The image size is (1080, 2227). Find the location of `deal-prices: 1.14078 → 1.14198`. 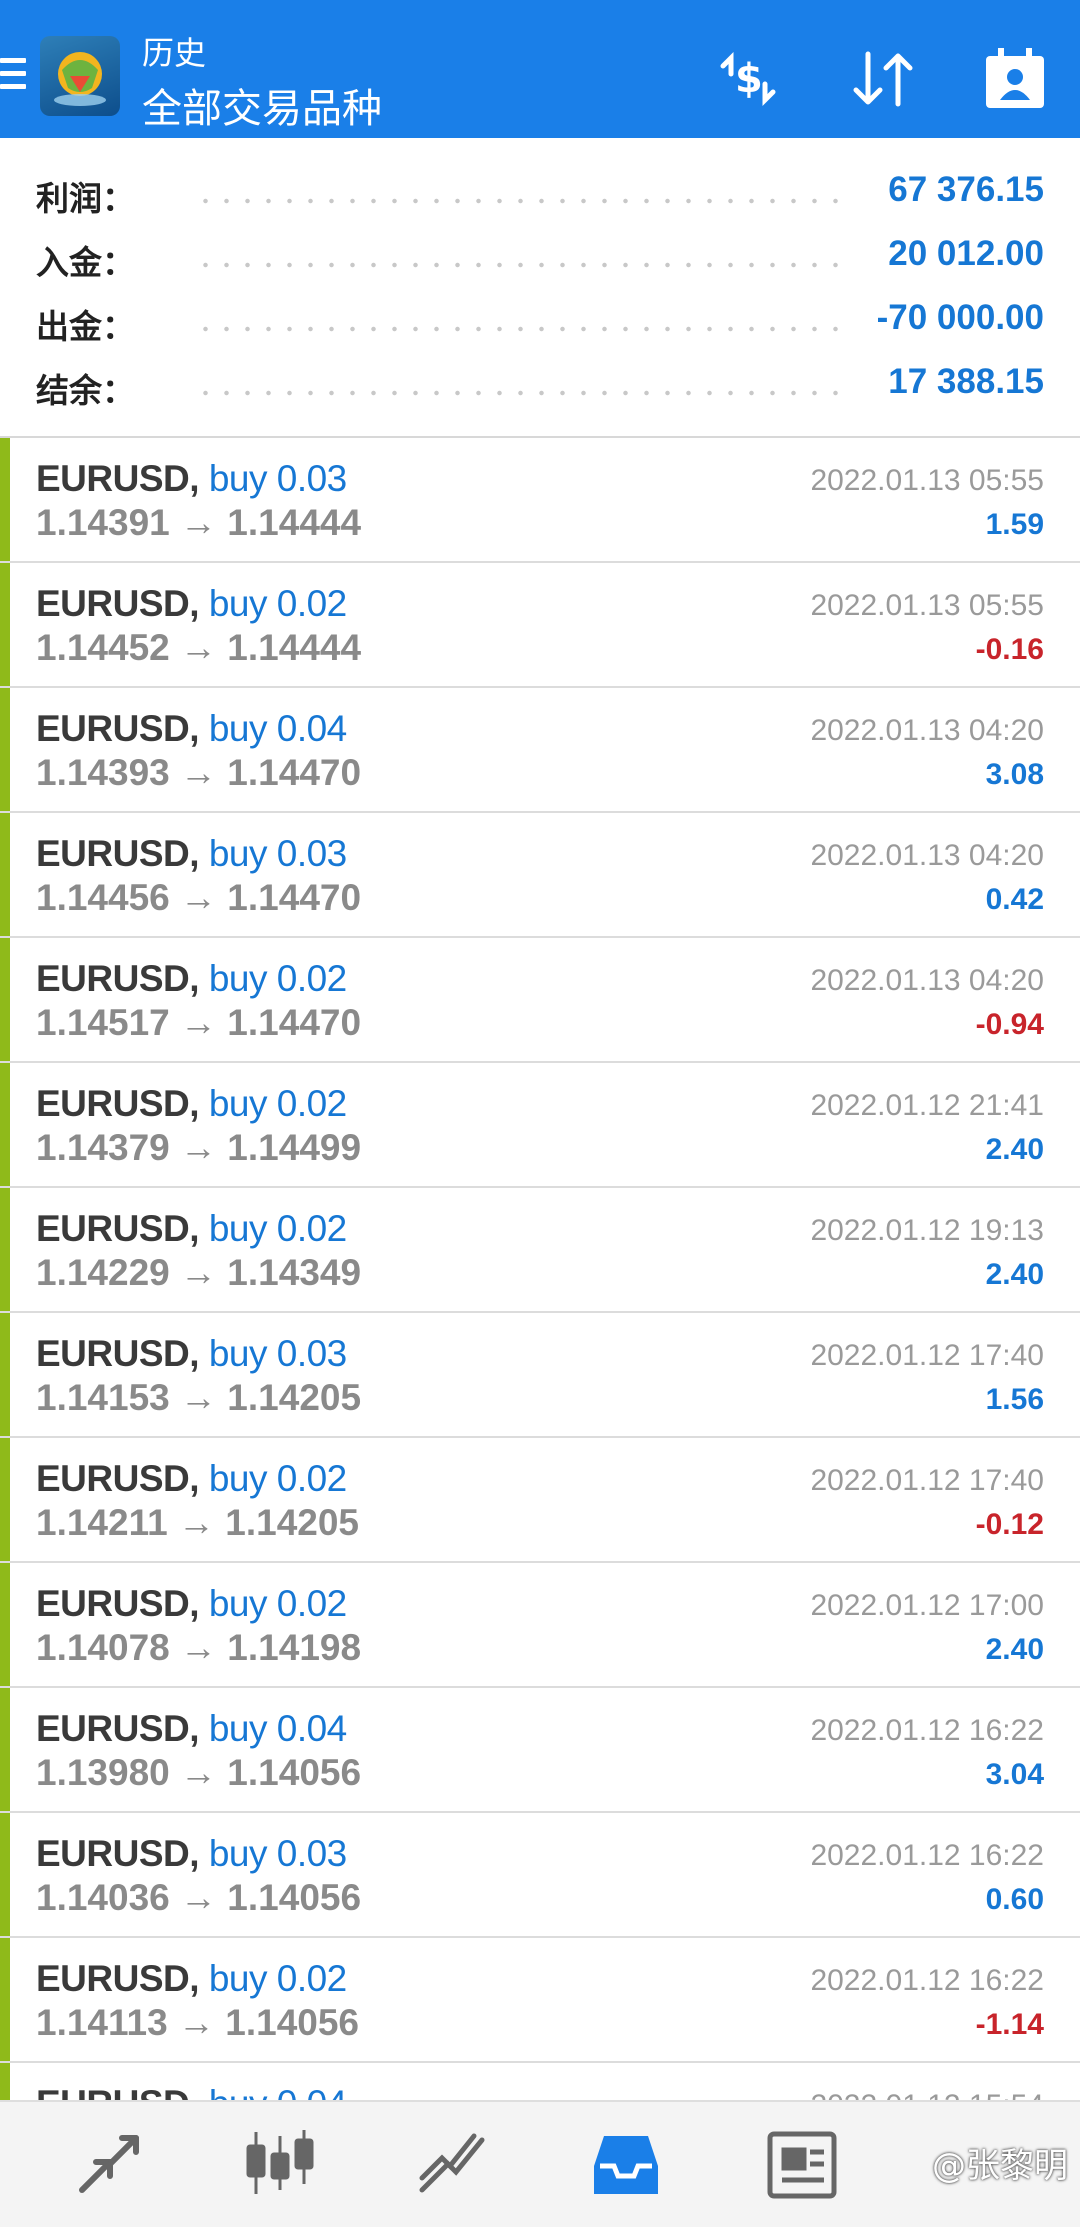

deal-prices: 1.14078 → 1.14198 is located at coordinates (199, 1647).